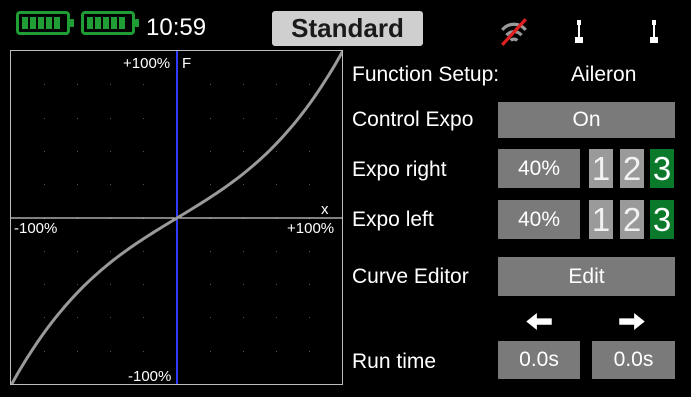 This screenshot has width=691, height=397. What do you see at coordinates (604, 74) in the screenshot?
I see `function-setup-value: Aileron` at bounding box center [604, 74].